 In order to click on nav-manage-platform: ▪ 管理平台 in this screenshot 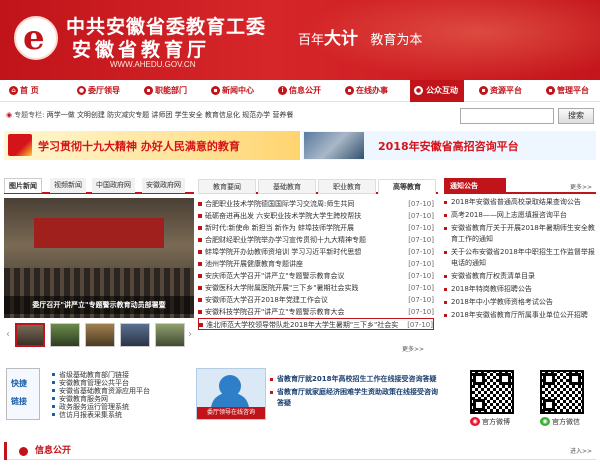, I will do `click(567, 91)`.